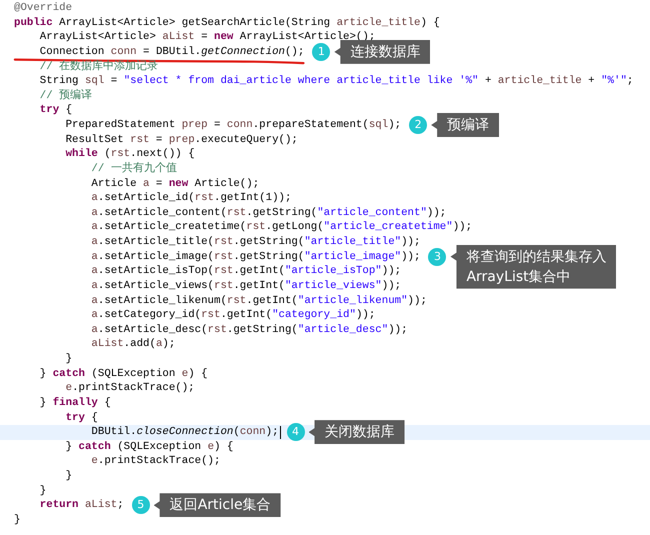 The image size is (650, 535). Describe the element at coordinates (281, 227) in the screenshot. I see `code-line: a.setArticle_createtime(rst.getLong("article_createtime"));` at that location.